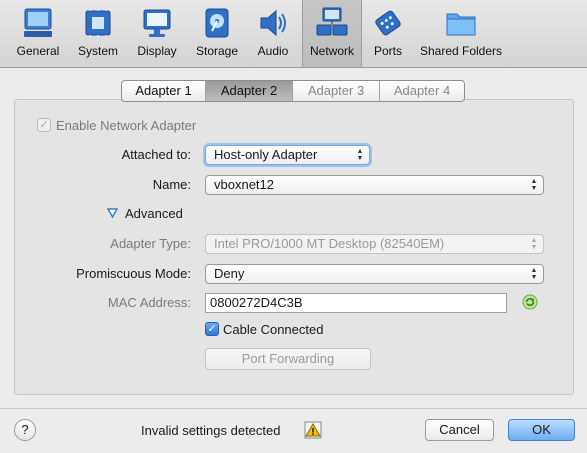  I want to click on toolbar-item-network: Network, so click(332, 33).